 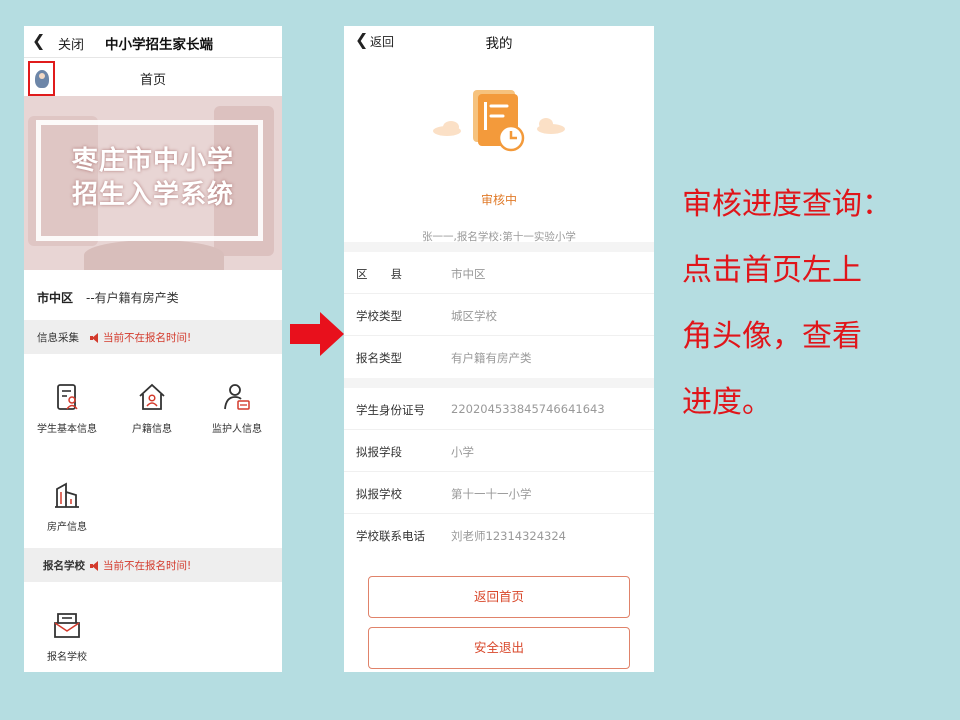 What do you see at coordinates (67, 495) in the screenshot?
I see `property-icon` at bounding box center [67, 495].